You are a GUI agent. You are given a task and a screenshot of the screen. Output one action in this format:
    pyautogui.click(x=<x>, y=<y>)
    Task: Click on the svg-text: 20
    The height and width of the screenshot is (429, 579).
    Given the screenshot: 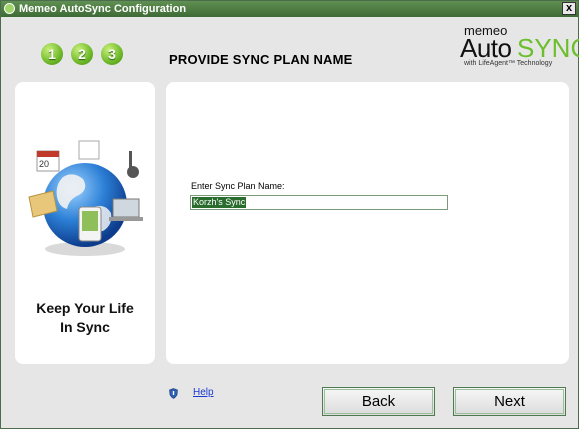 What is the action you would take?
    pyautogui.click(x=44, y=164)
    